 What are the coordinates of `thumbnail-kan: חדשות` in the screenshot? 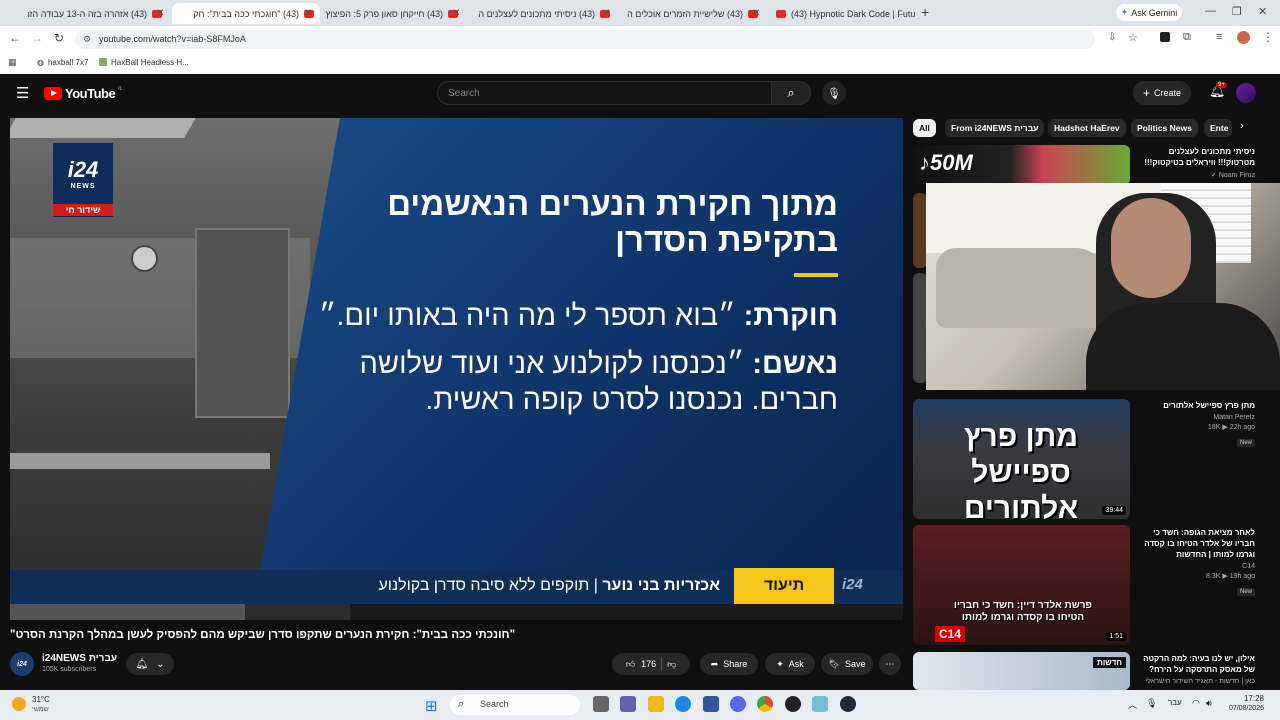 It's located at (1021, 671).